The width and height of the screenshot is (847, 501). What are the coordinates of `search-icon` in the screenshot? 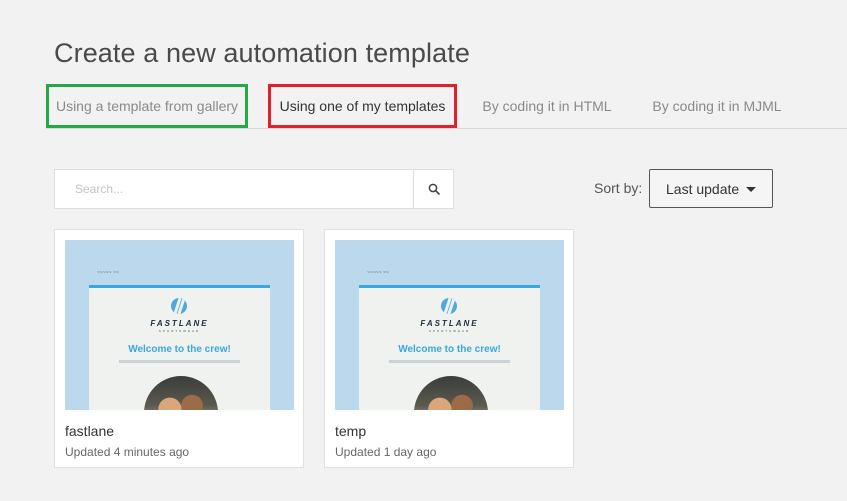 It's located at (434, 189).